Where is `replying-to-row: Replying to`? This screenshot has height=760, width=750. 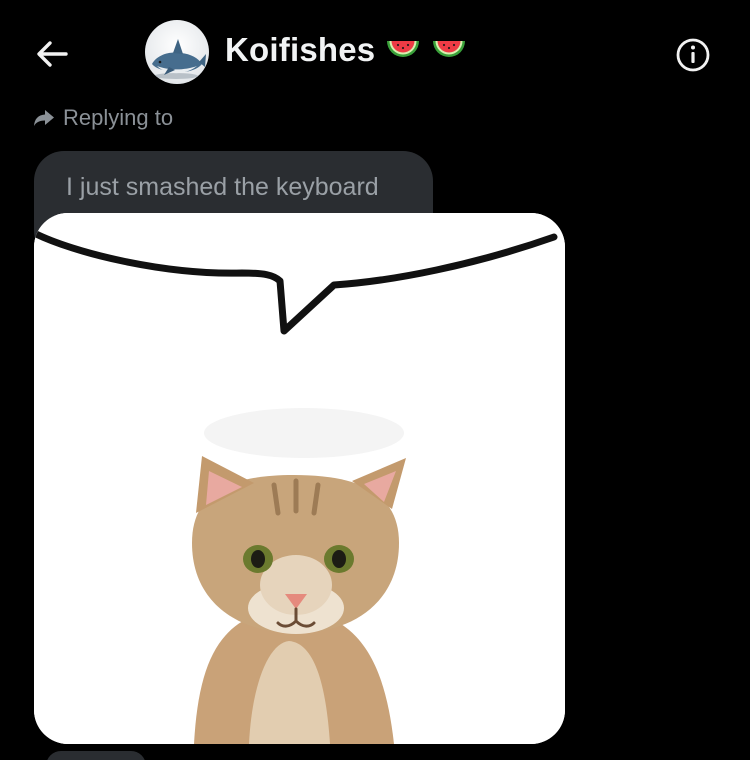
replying-to-row: Replying to is located at coordinates (103, 118).